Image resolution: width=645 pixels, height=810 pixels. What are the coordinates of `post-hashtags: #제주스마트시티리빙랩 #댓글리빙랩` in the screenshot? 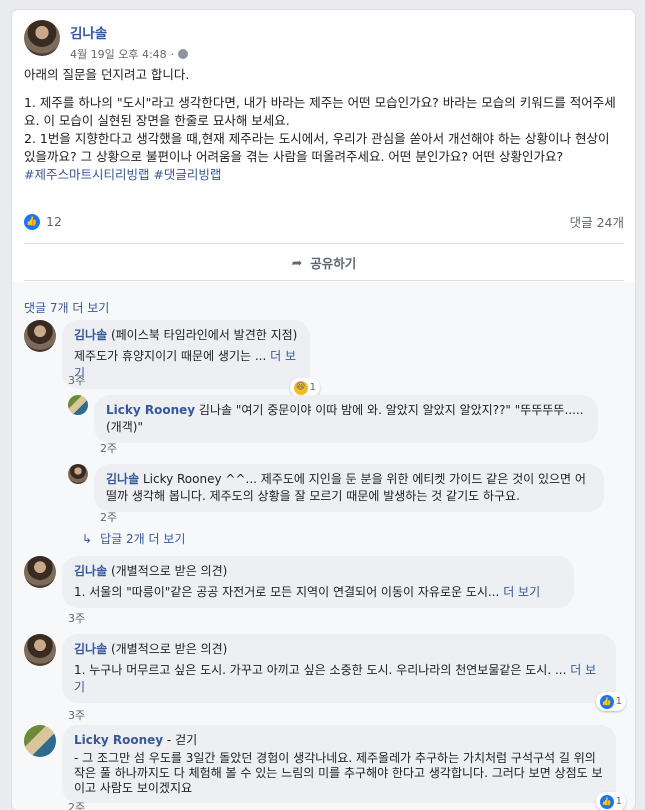 It's located at (324, 175).